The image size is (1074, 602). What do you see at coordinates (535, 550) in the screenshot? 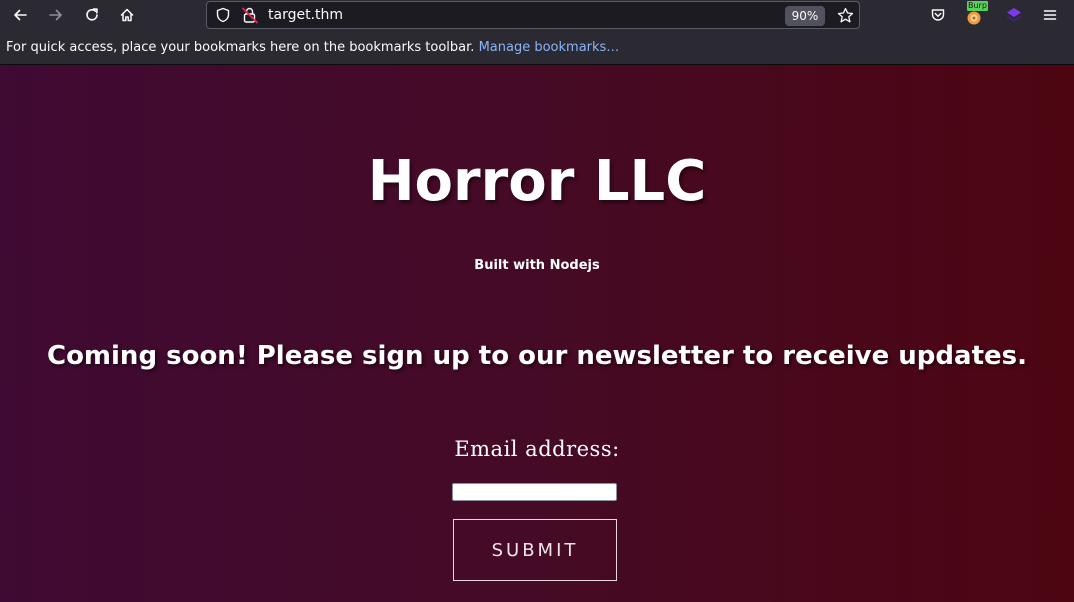
I see `submit-button: SUBMIT` at bounding box center [535, 550].